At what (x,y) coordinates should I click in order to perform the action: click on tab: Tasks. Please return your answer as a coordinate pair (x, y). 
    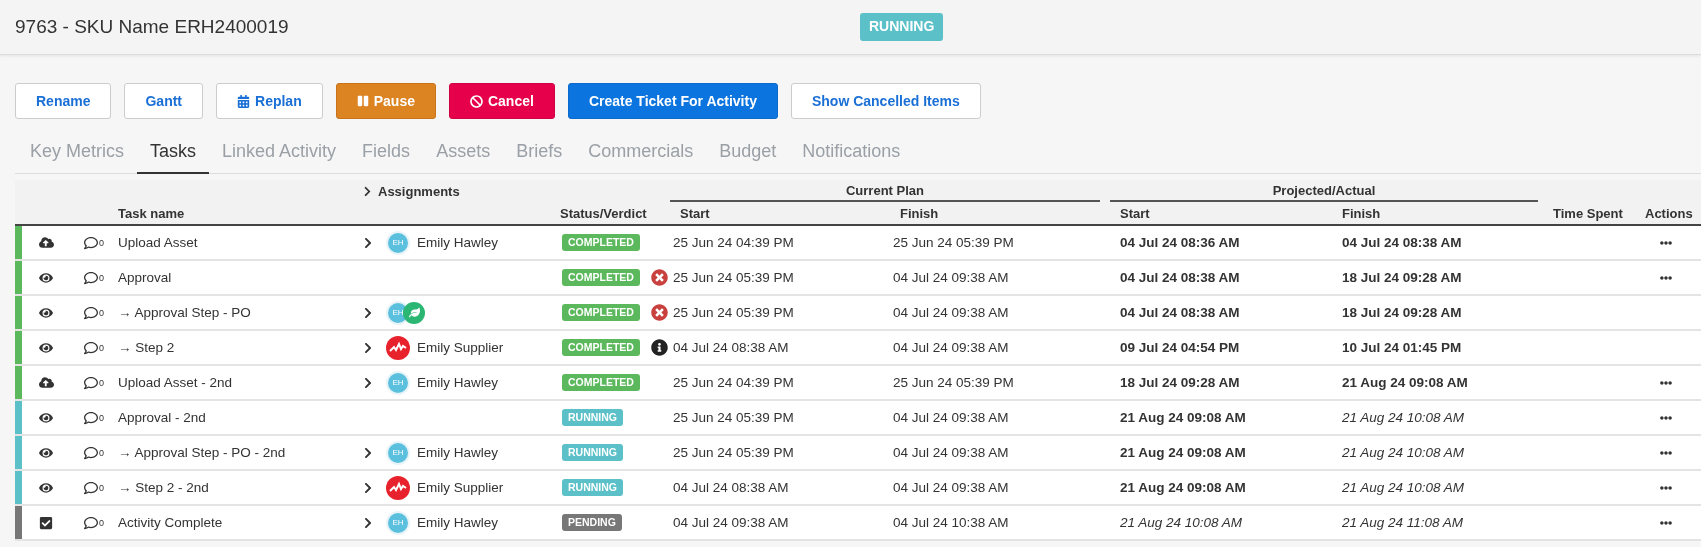
    Looking at the image, I should click on (173, 153).